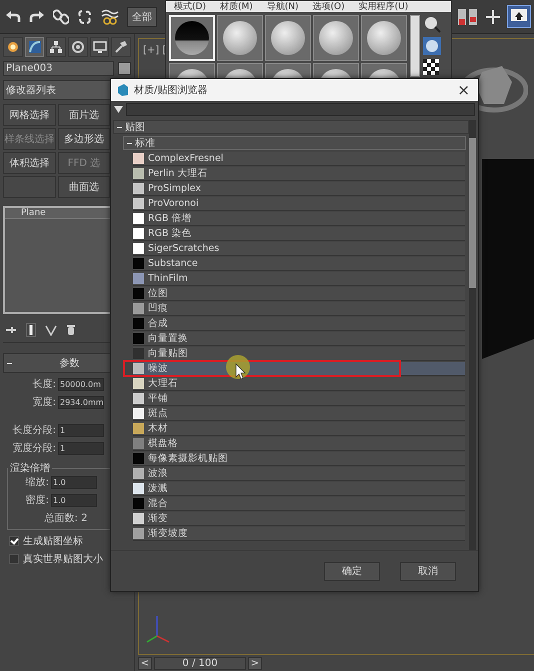  Describe the element at coordinates (37, 500) in the screenshot. I see `field-label: 密度:` at that location.